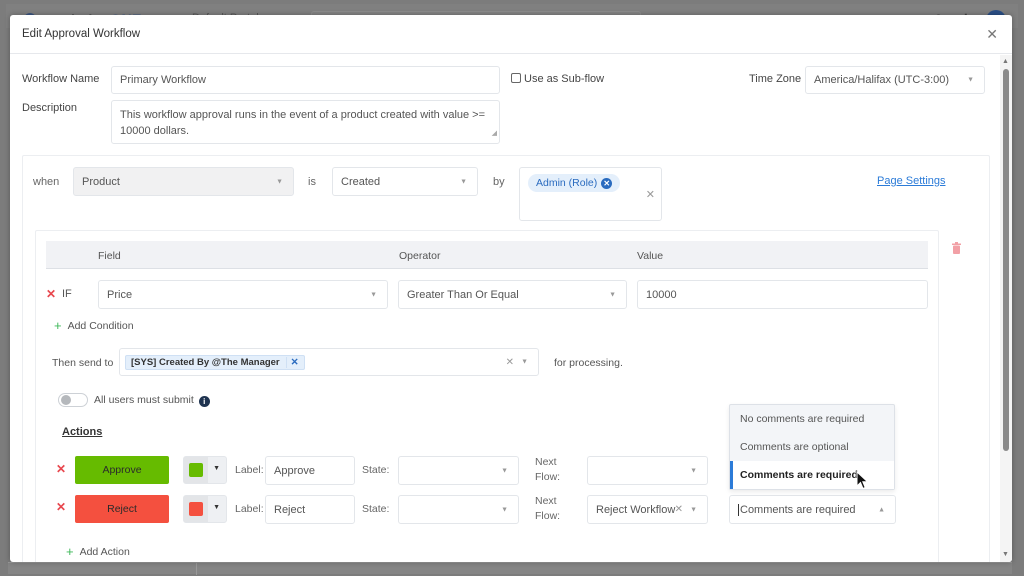 The height and width of the screenshot is (576, 1024). What do you see at coordinates (310, 509) in the screenshot?
I see `reject-label-input: Reject` at bounding box center [310, 509].